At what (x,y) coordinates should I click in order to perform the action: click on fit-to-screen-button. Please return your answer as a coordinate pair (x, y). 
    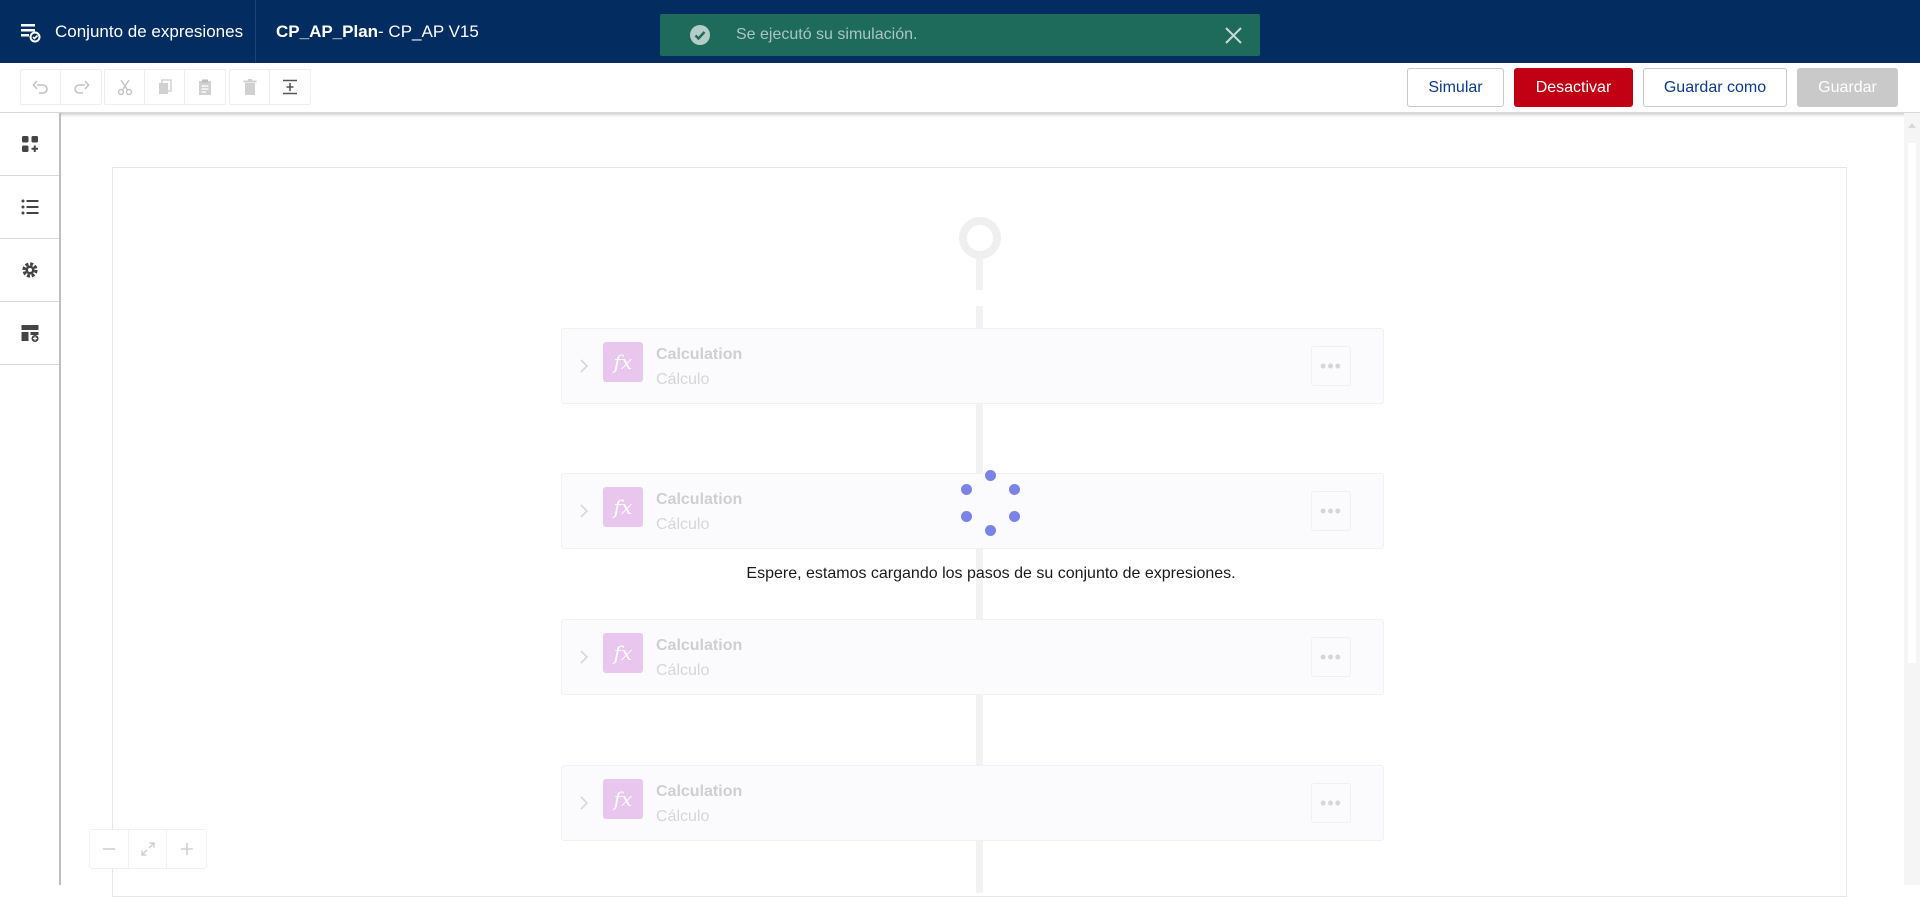
    Looking at the image, I should click on (148, 849).